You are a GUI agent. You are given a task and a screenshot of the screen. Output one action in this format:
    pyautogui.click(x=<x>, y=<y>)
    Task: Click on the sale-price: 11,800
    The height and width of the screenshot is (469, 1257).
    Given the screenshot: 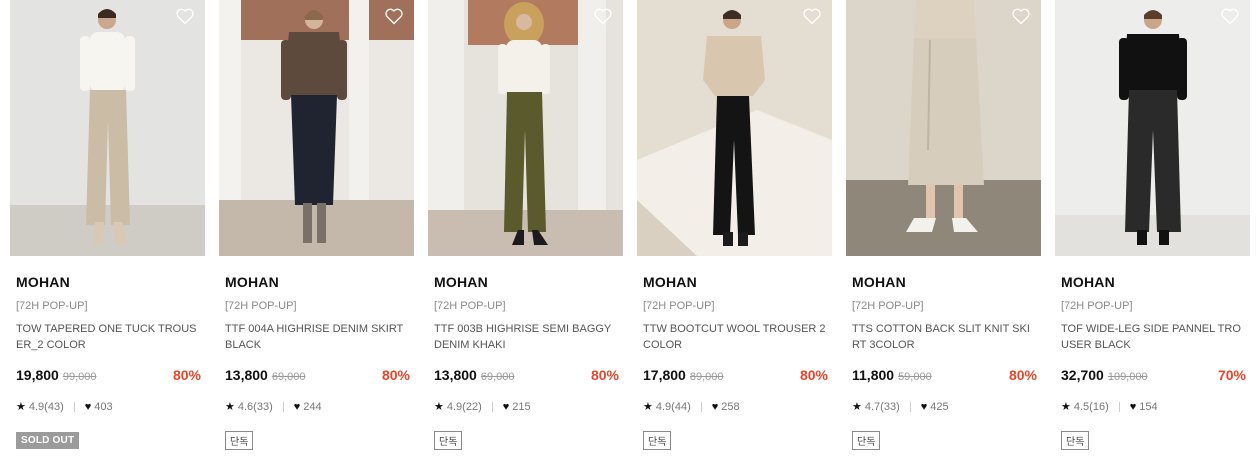 What is the action you would take?
    pyautogui.click(x=873, y=375)
    